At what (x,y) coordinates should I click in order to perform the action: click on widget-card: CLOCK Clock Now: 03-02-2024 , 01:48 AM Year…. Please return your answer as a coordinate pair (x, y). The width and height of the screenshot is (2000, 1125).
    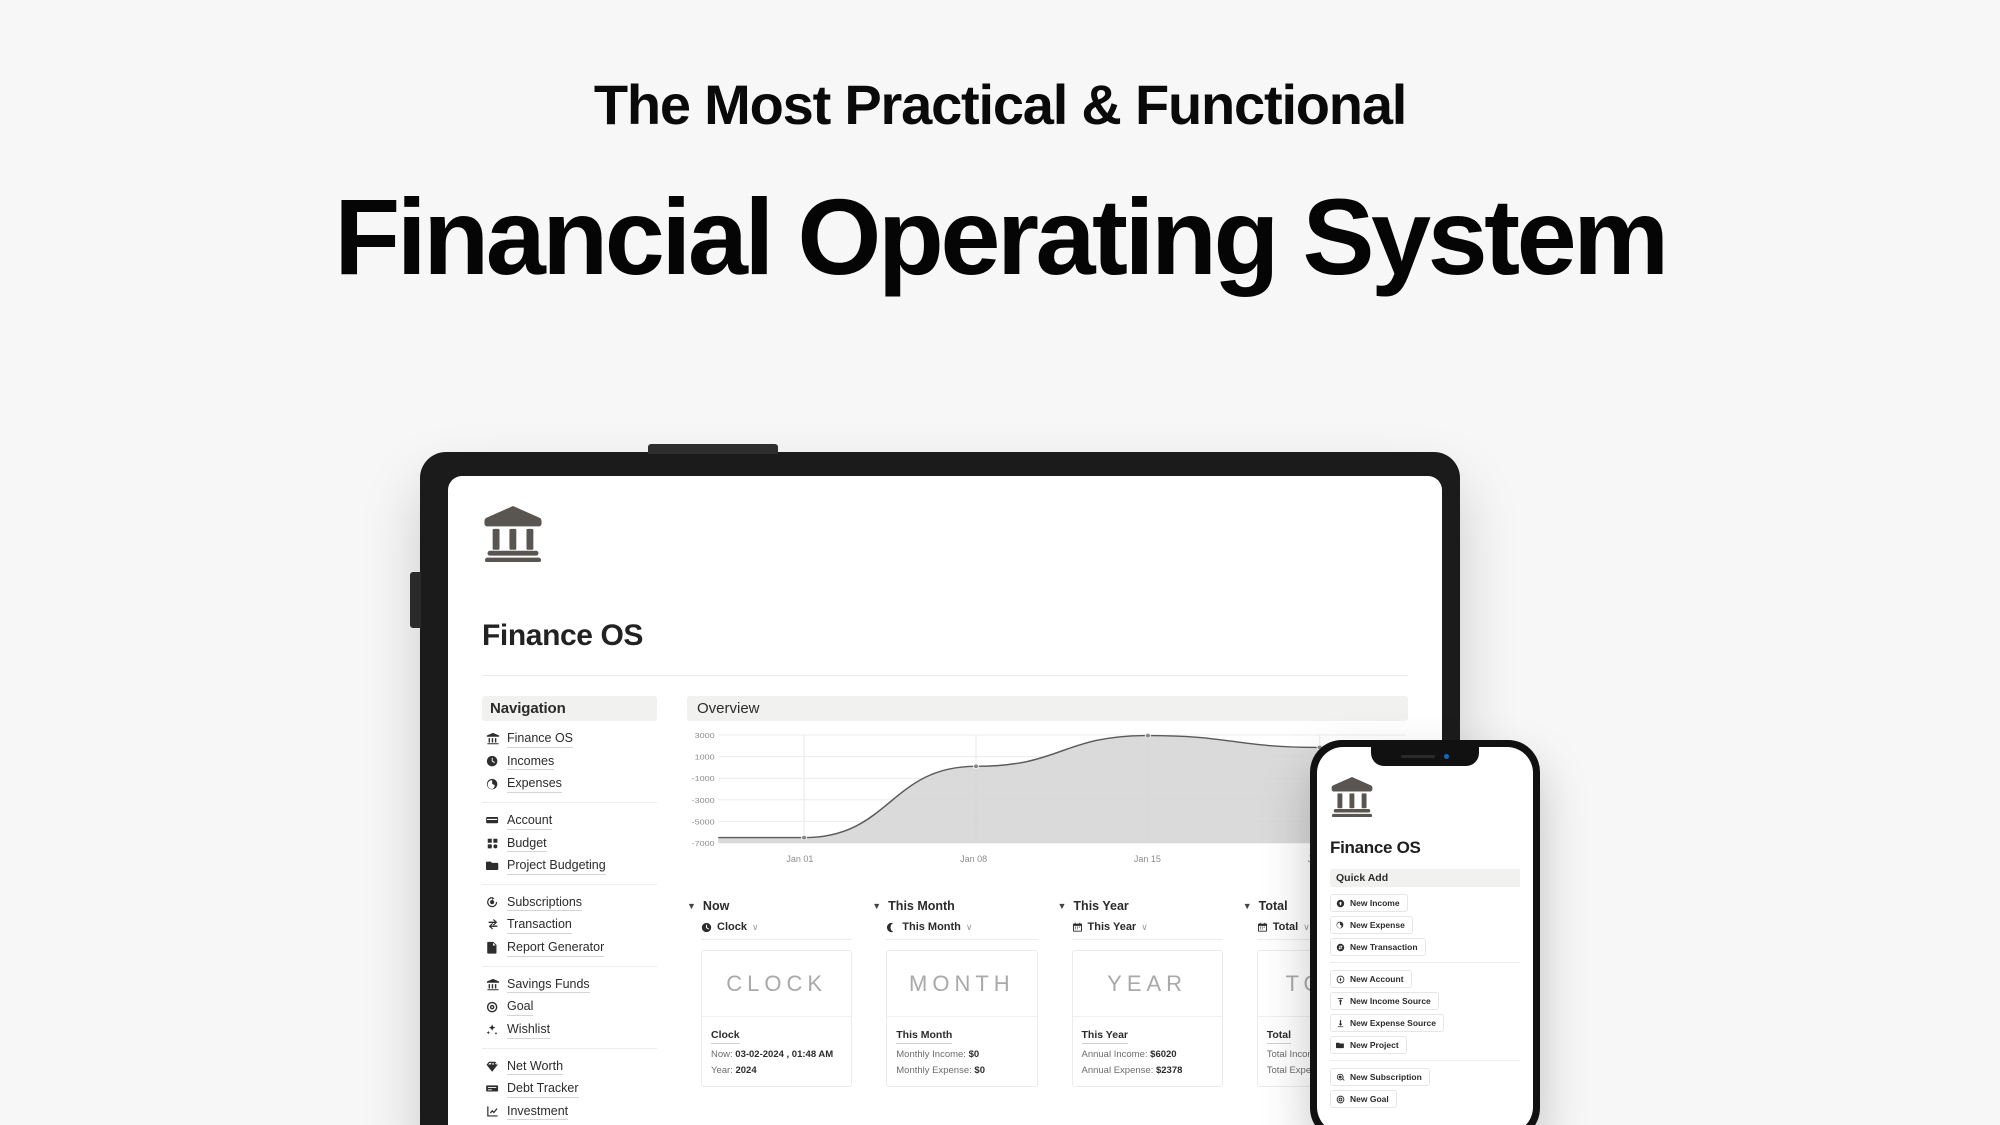
    Looking at the image, I should click on (777, 1018).